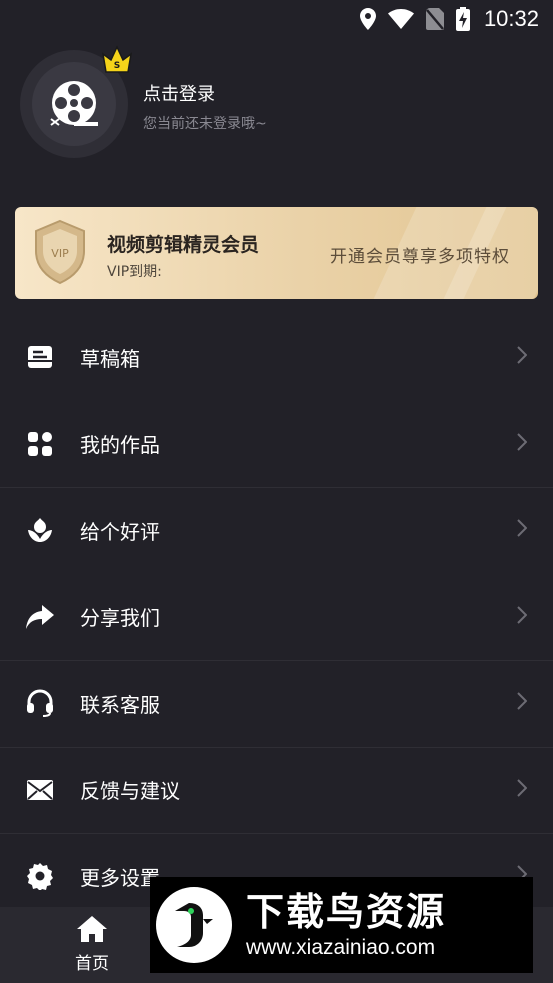 The height and width of the screenshot is (983, 553). I want to click on mail-icon, so click(40, 790).